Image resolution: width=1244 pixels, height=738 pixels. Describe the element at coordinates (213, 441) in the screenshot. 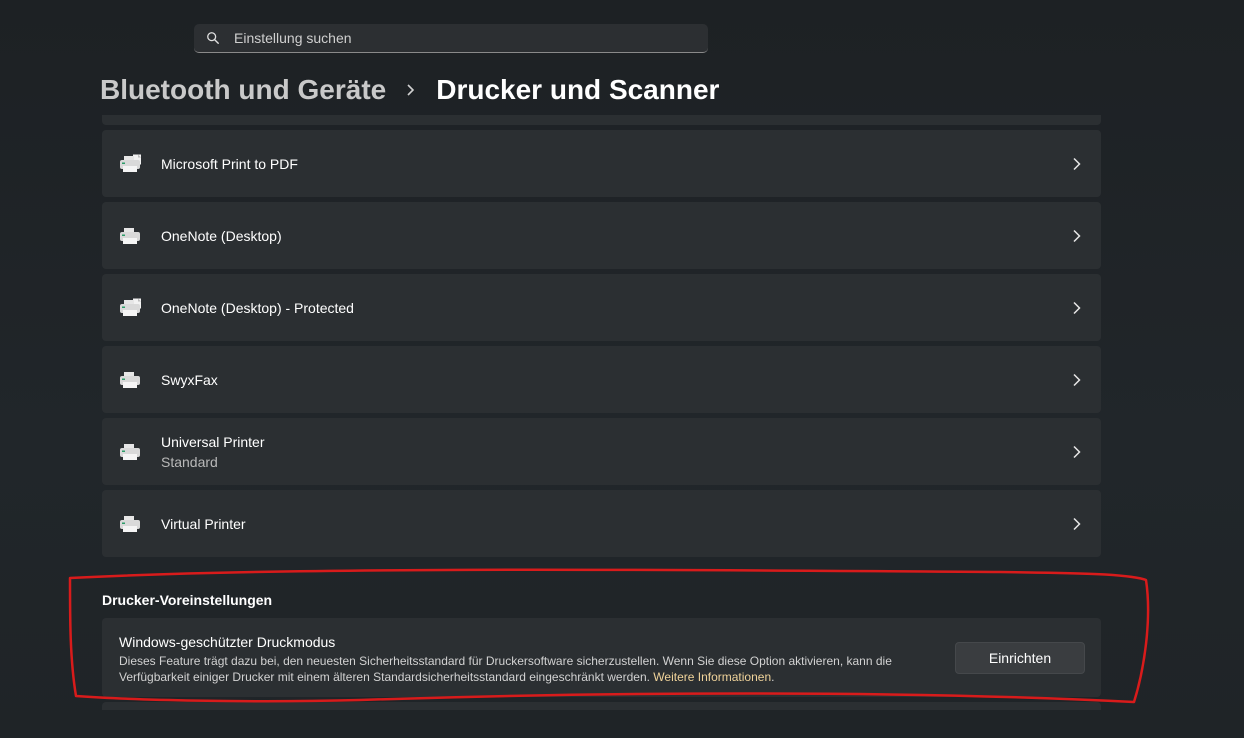

I see `printer-name: Universal Printer` at that location.